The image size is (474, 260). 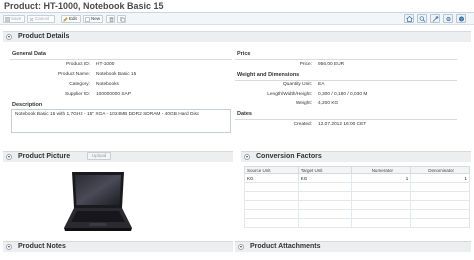 I want to click on product-id-value: HT-1000, so click(x=105, y=64).